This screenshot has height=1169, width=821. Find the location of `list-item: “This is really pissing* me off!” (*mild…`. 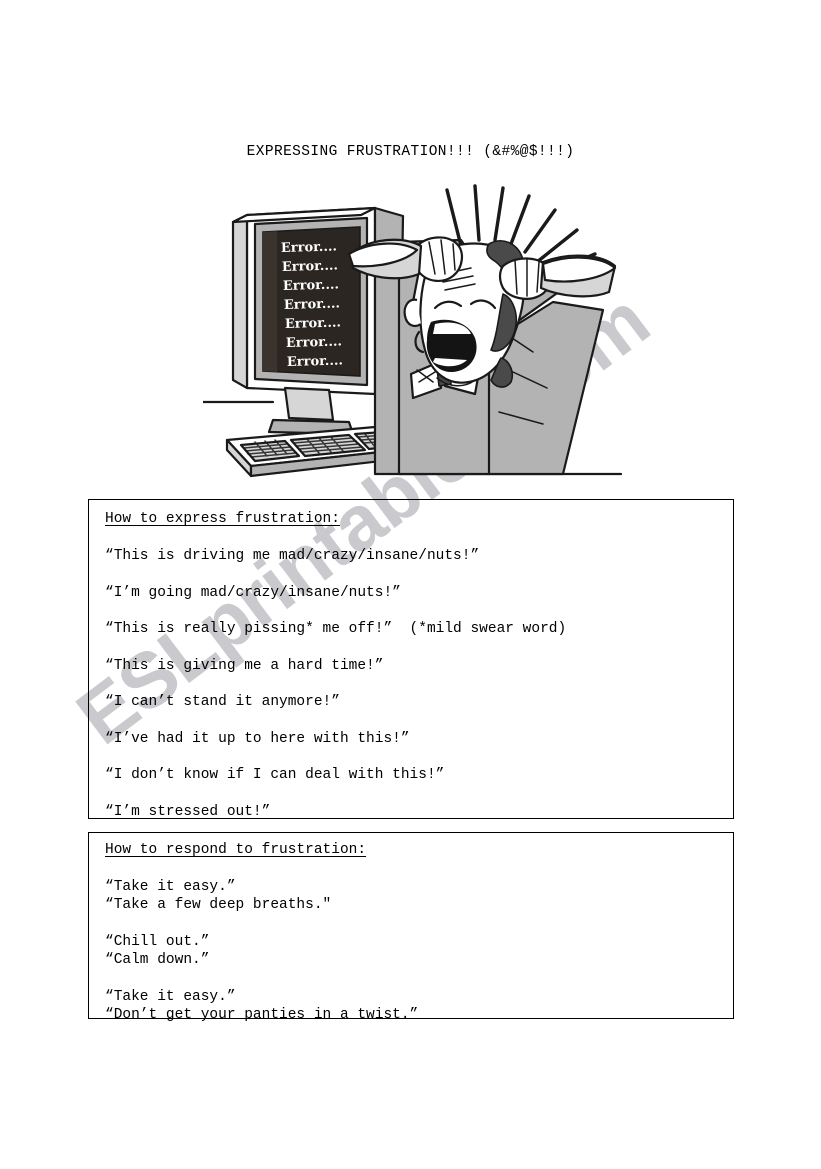

list-item: “This is really pissing* me off!” (*mild… is located at coordinates (336, 629).